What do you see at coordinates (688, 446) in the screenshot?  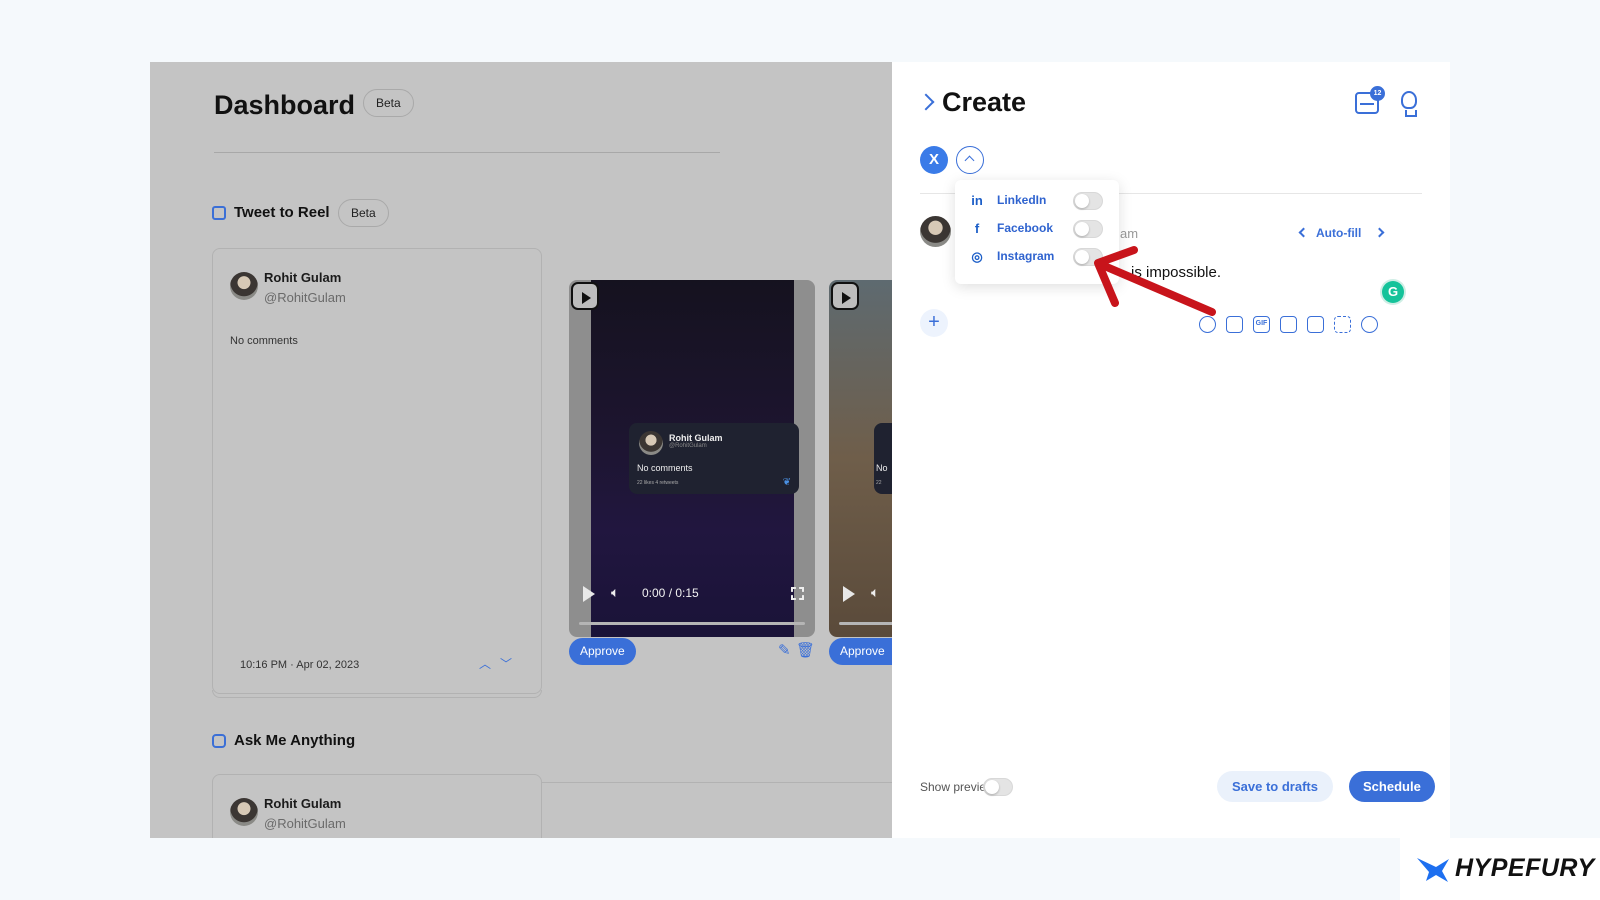 I see `preview-author-handle: @RohitGulam` at bounding box center [688, 446].